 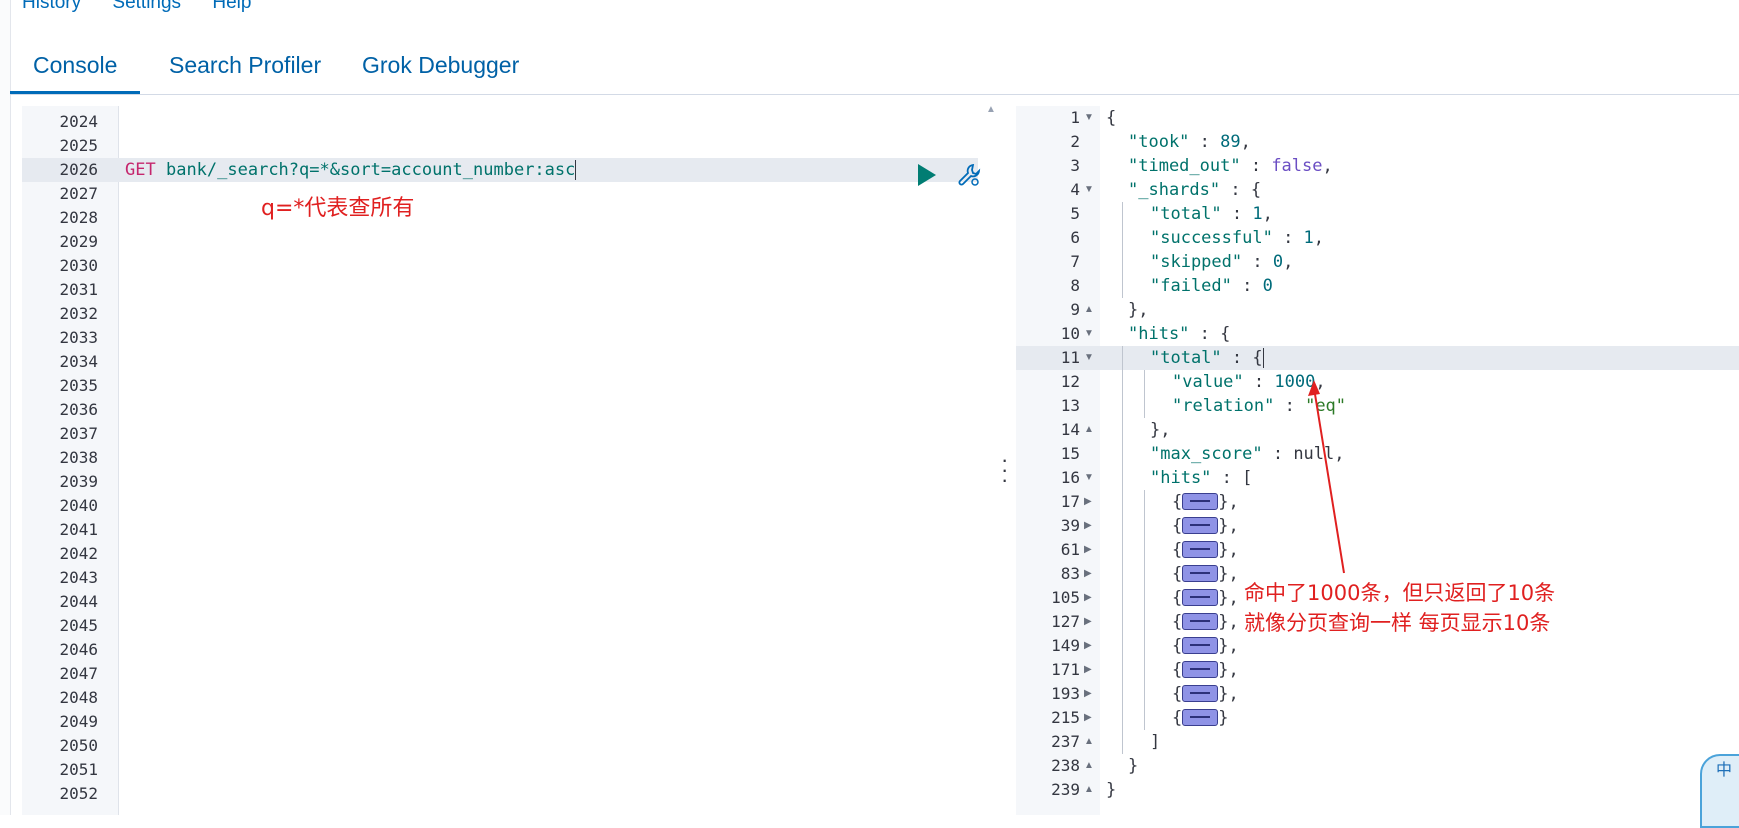 I want to click on line-number: 2048, so click(x=78, y=697).